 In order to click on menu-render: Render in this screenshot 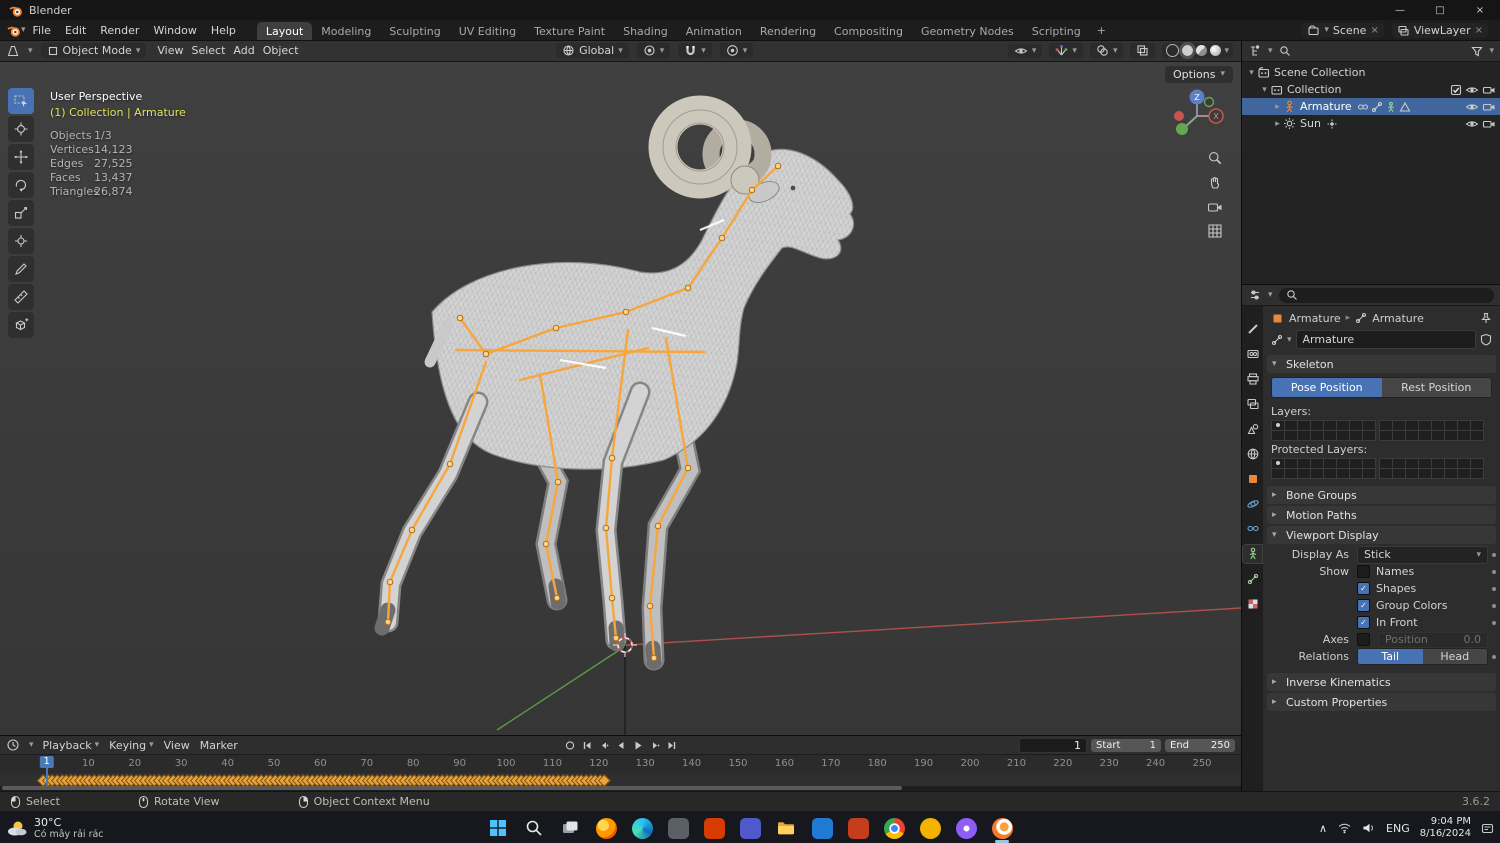, I will do `click(119, 30)`.